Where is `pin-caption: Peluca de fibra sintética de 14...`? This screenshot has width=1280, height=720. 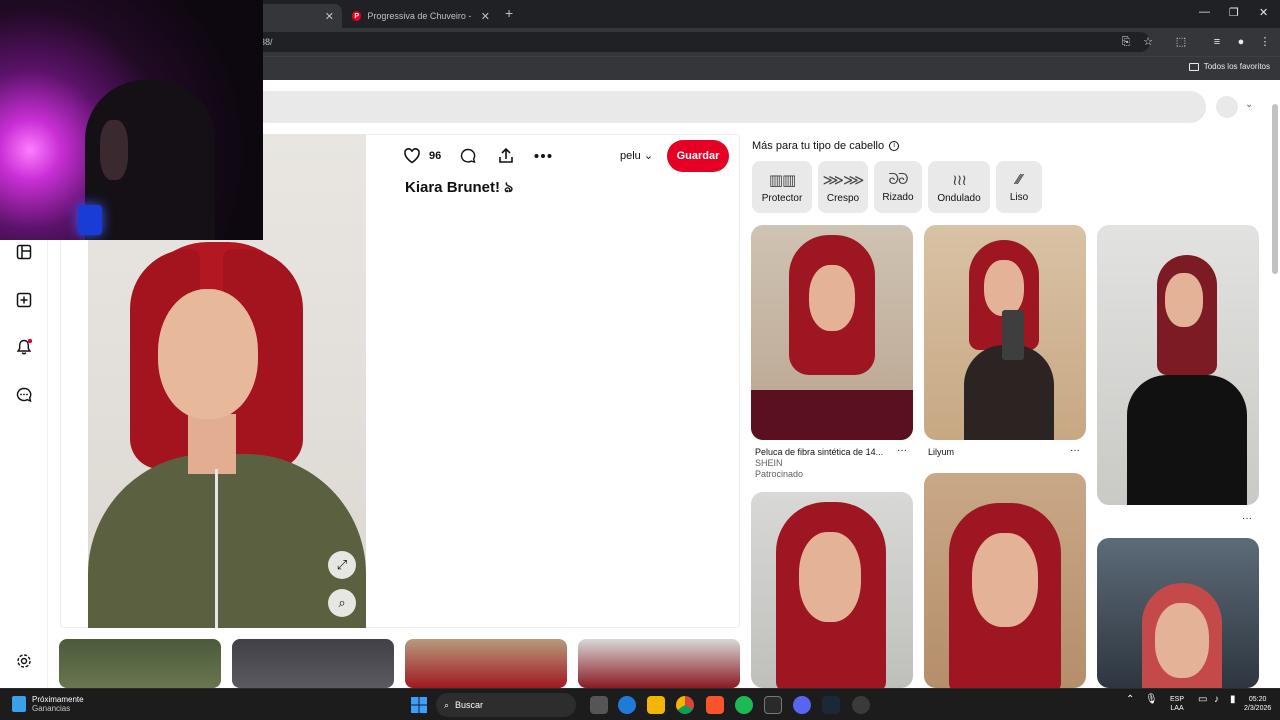 pin-caption: Peluca de fibra sintética de 14... is located at coordinates (822, 452).